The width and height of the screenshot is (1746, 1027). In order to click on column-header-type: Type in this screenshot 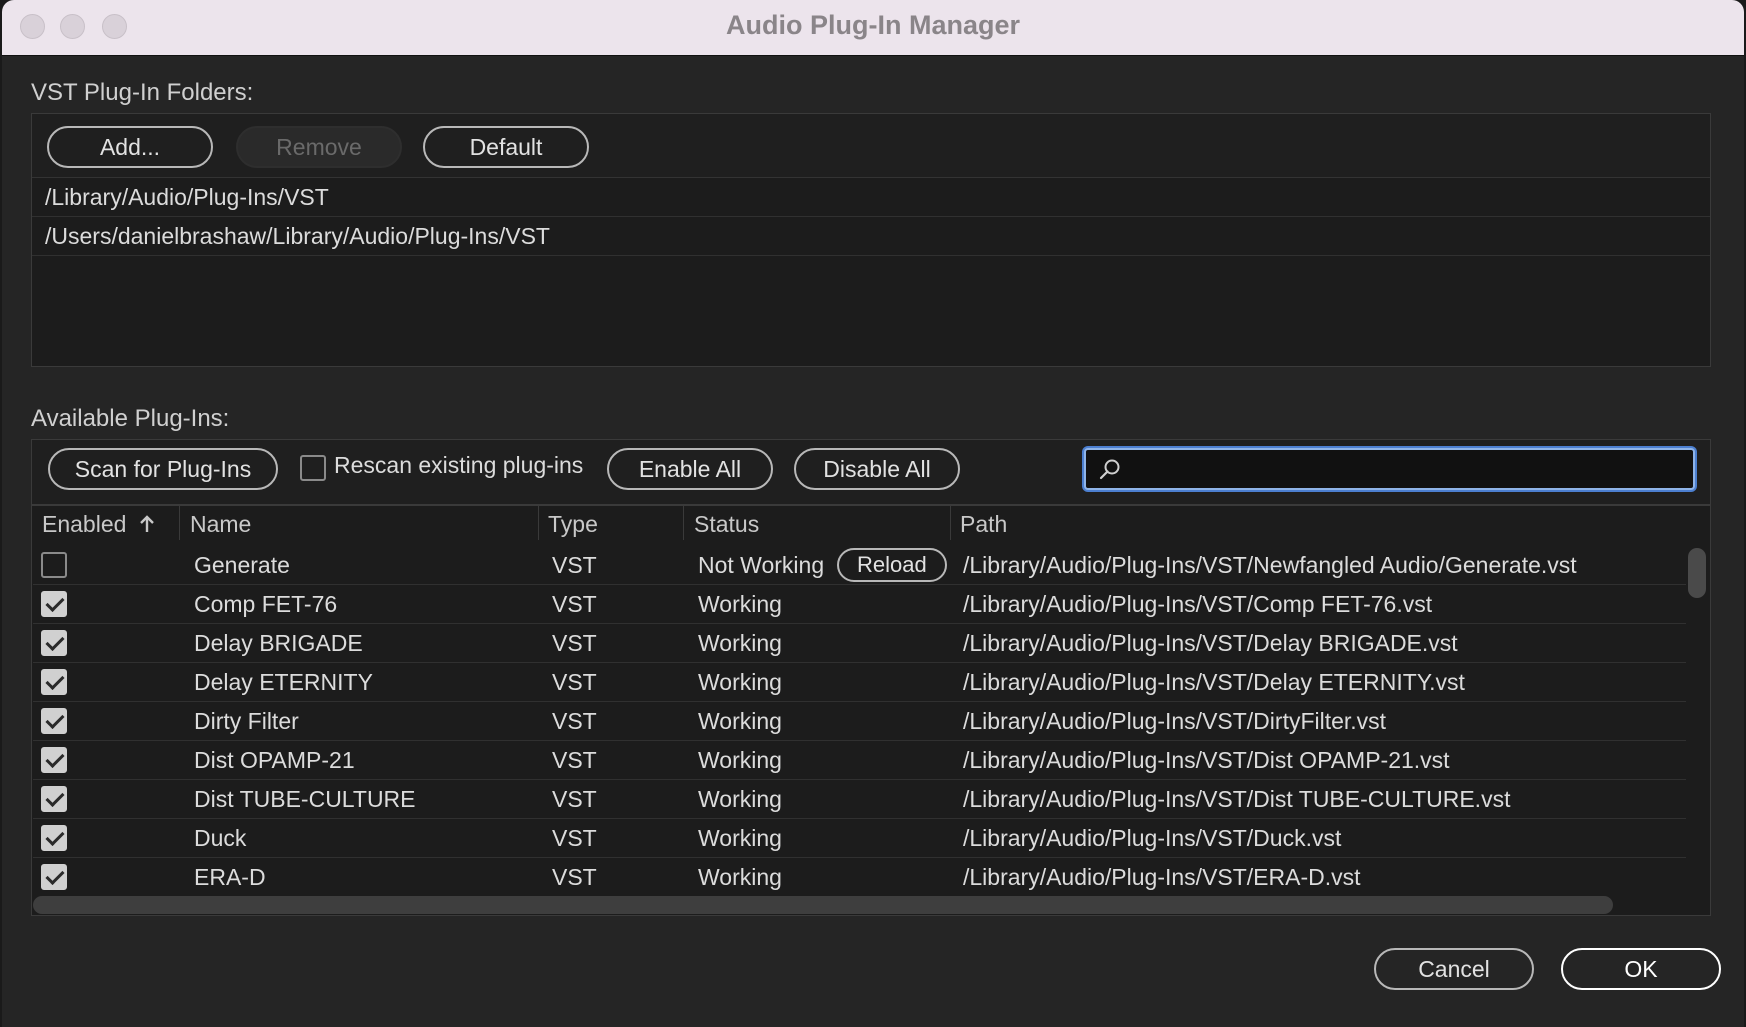, I will do `click(573, 524)`.